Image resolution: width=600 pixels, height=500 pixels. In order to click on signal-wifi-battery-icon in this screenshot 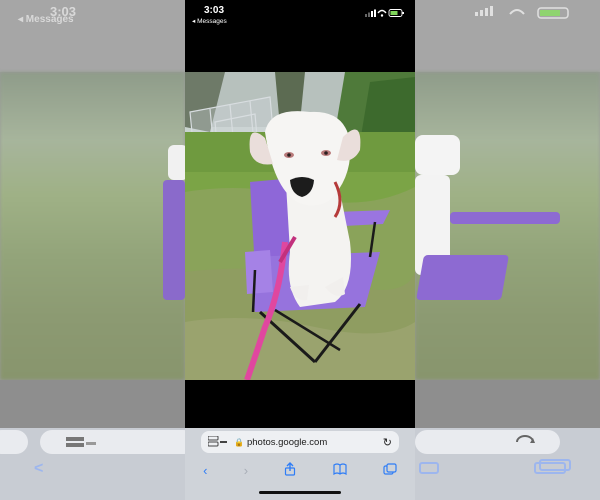, I will do `click(384, 13)`.